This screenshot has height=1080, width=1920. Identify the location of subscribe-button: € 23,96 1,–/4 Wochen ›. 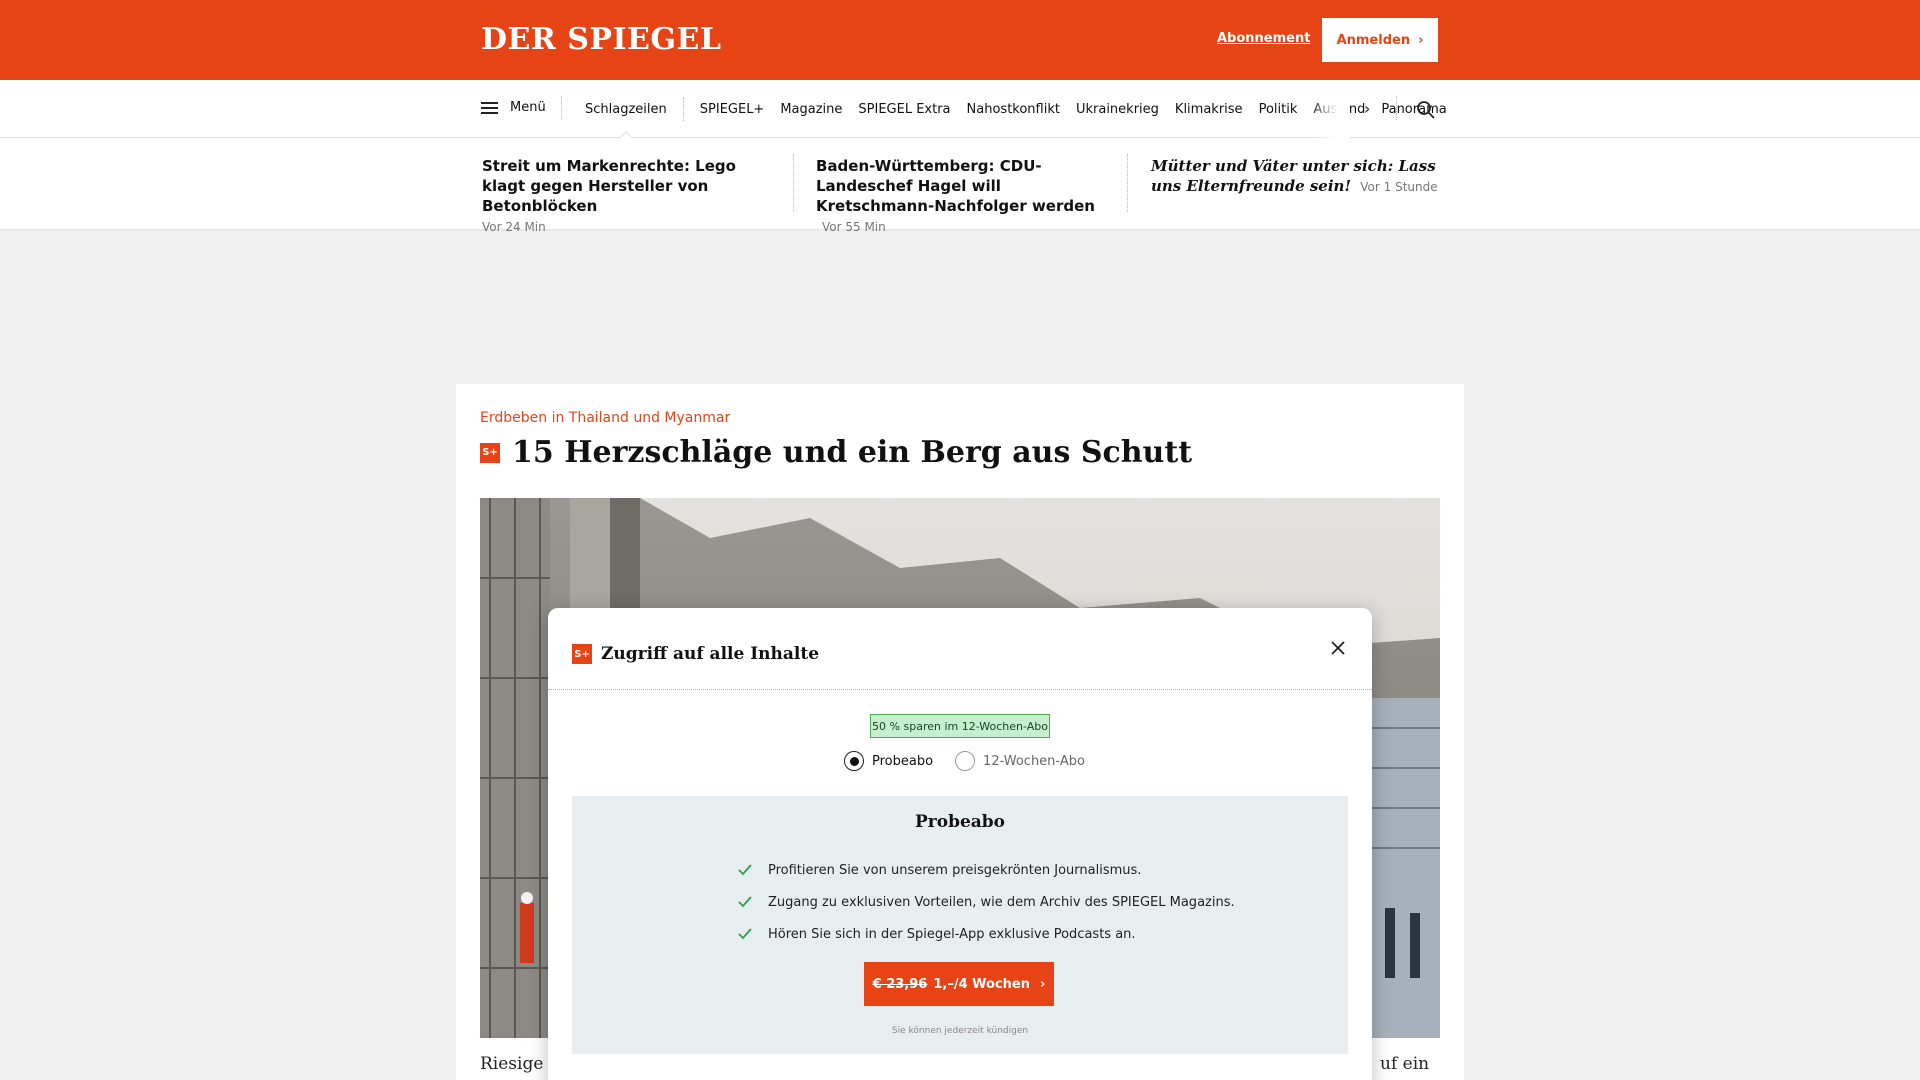
(959, 984).